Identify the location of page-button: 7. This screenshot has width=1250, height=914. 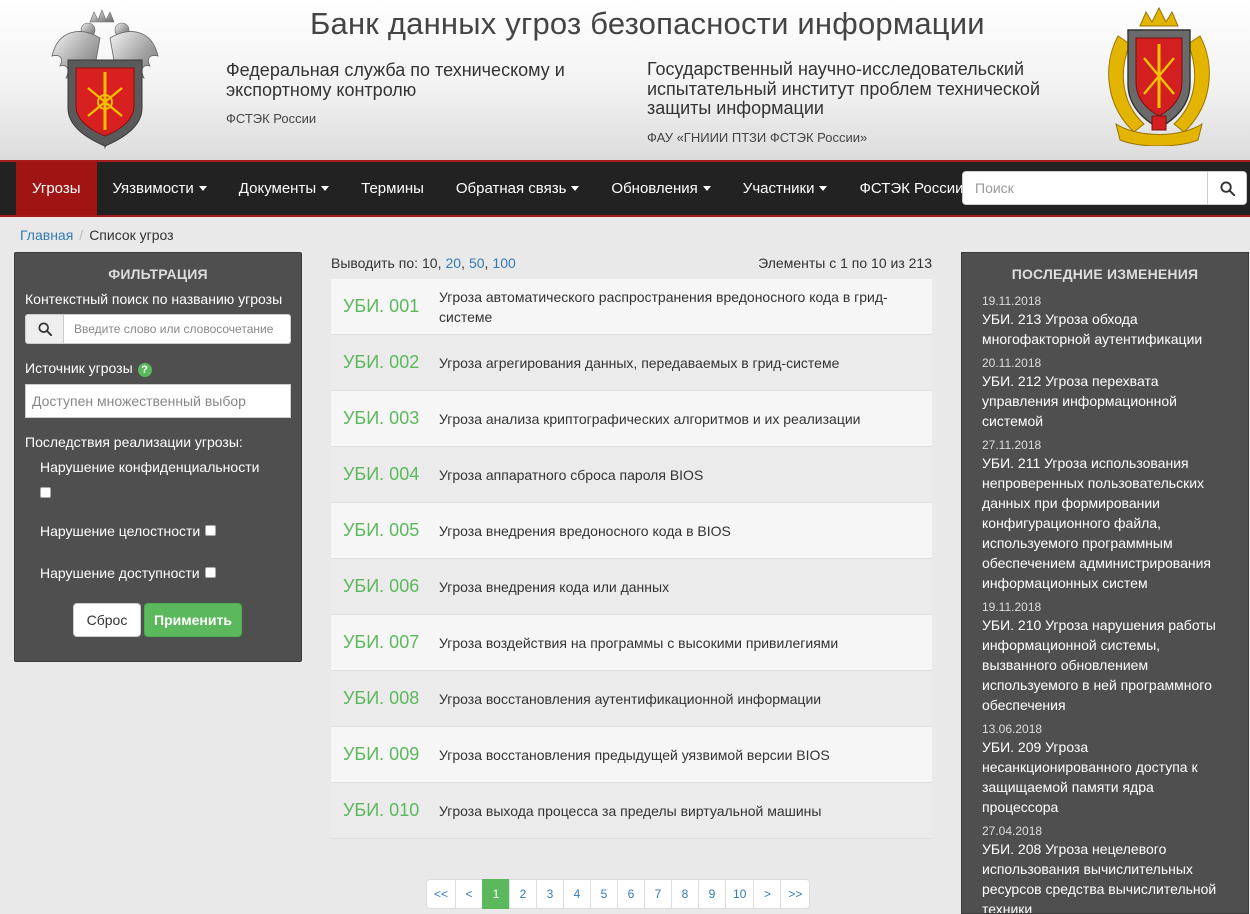
(658, 894).